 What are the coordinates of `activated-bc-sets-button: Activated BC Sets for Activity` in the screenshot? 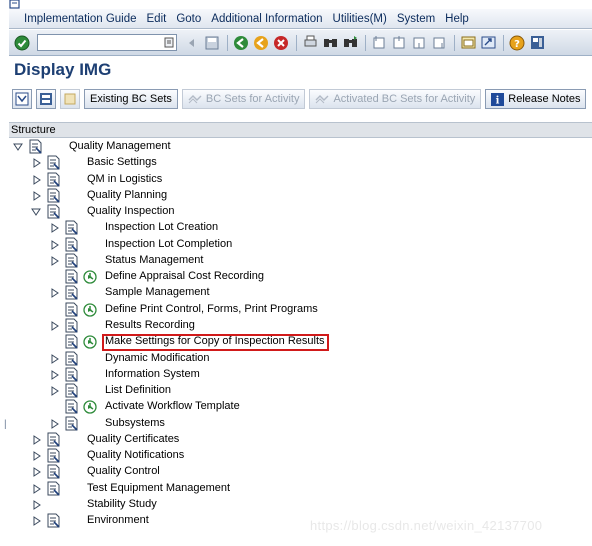 It's located at (395, 99).